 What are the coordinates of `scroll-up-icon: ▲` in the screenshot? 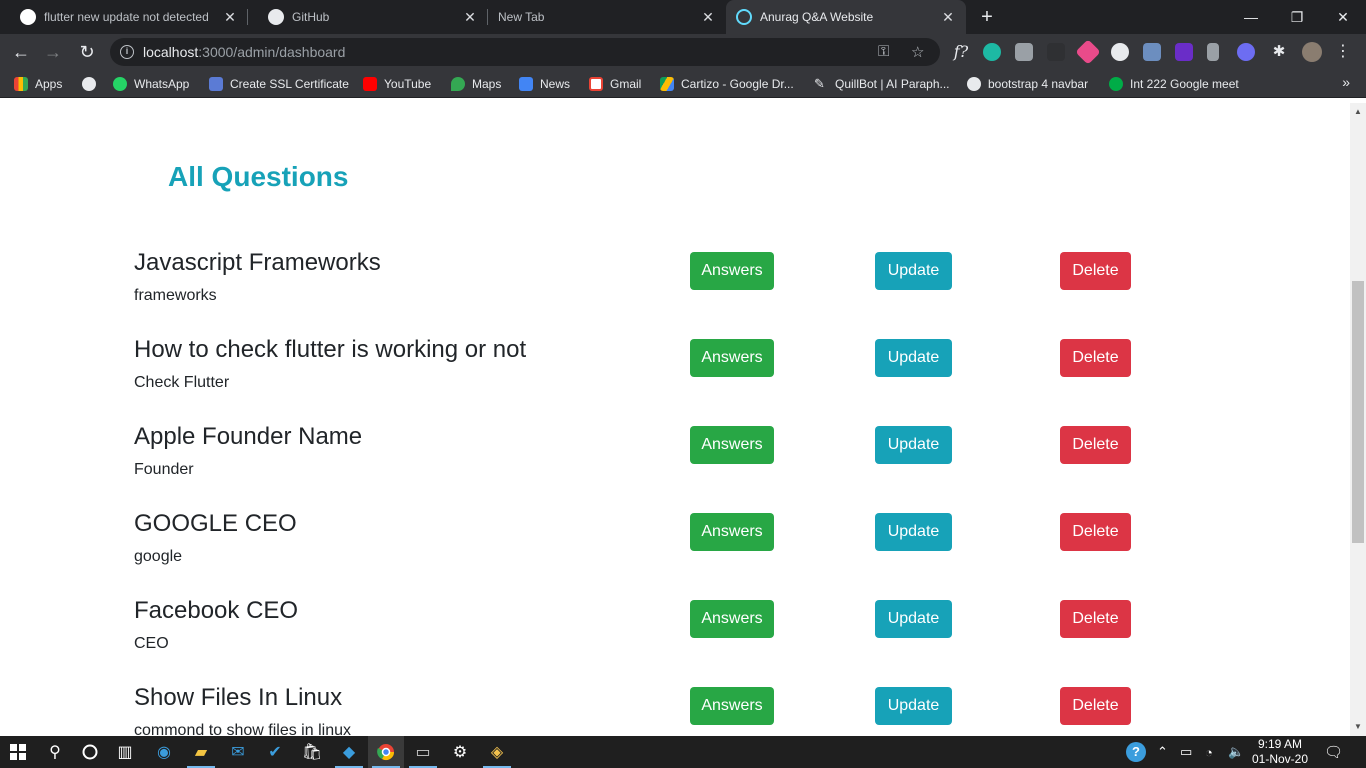 It's located at (1358, 111).